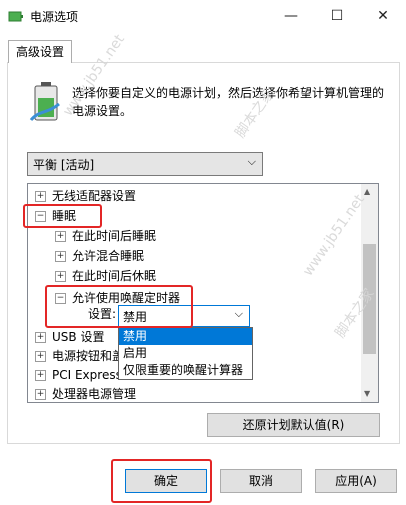  I want to click on option-disable: 禁用, so click(185, 336).